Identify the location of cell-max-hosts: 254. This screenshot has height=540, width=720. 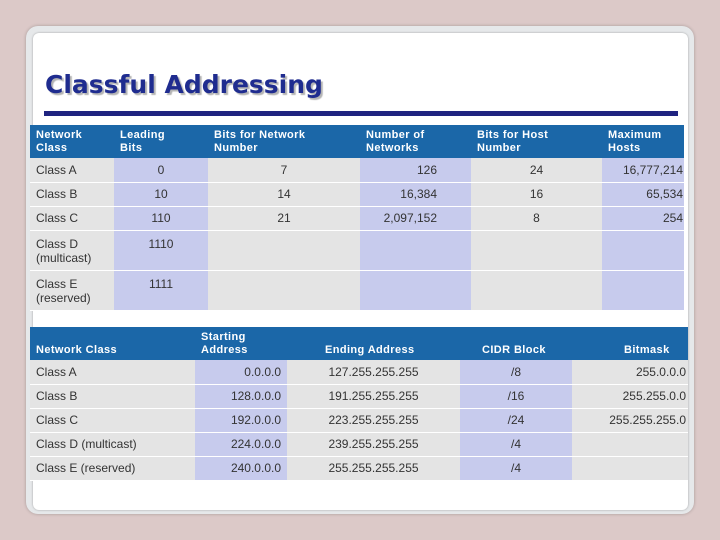
(643, 218).